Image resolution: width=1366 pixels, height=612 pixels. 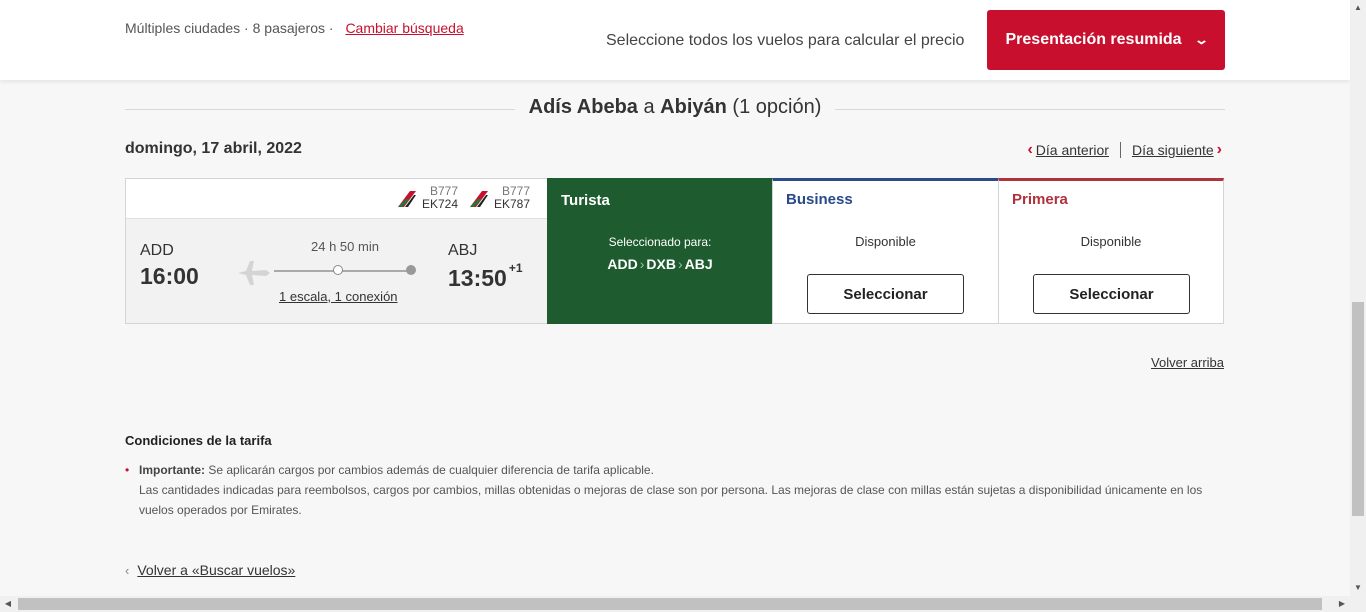 I want to click on airplane-icon, so click(x=254, y=273).